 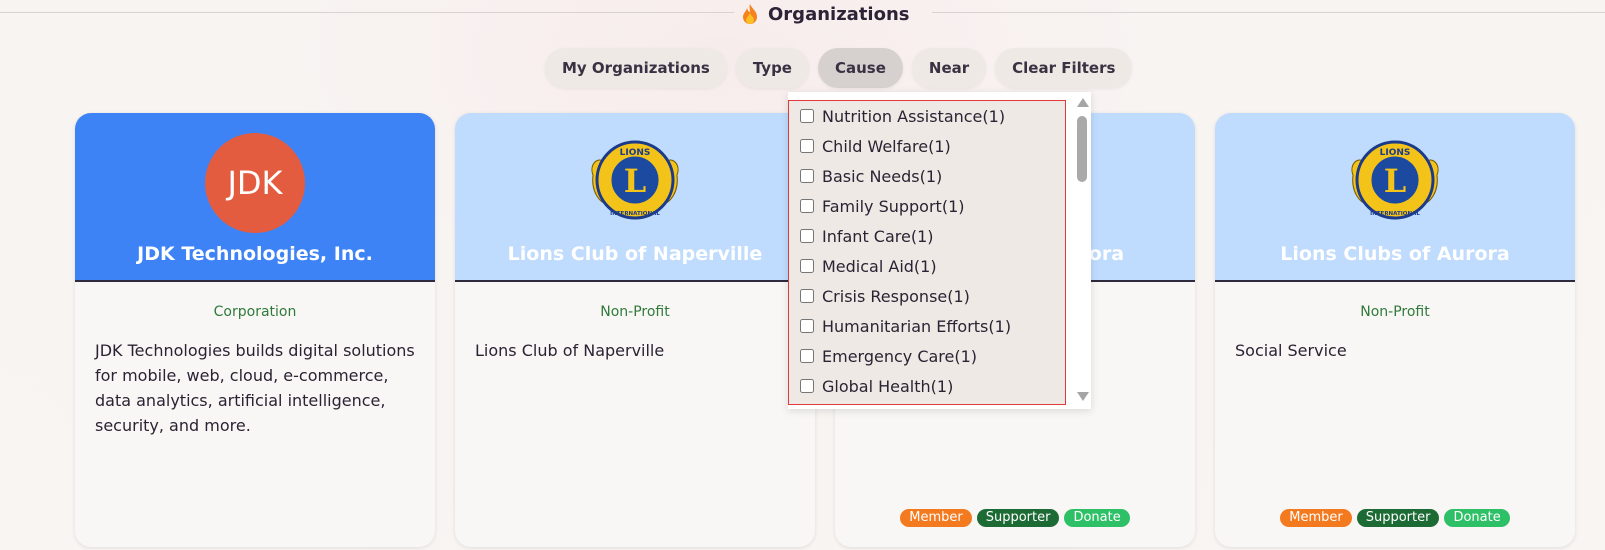 I want to click on filter-type-button: Type, so click(x=772, y=68).